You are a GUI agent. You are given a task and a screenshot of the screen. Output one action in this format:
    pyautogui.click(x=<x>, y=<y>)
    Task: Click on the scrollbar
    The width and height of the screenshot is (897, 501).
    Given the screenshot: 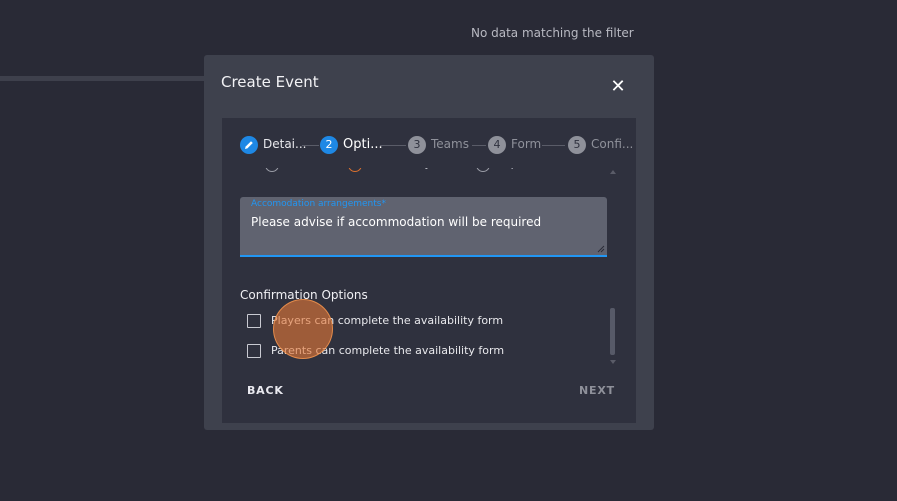 What is the action you would take?
    pyautogui.click(x=613, y=268)
    